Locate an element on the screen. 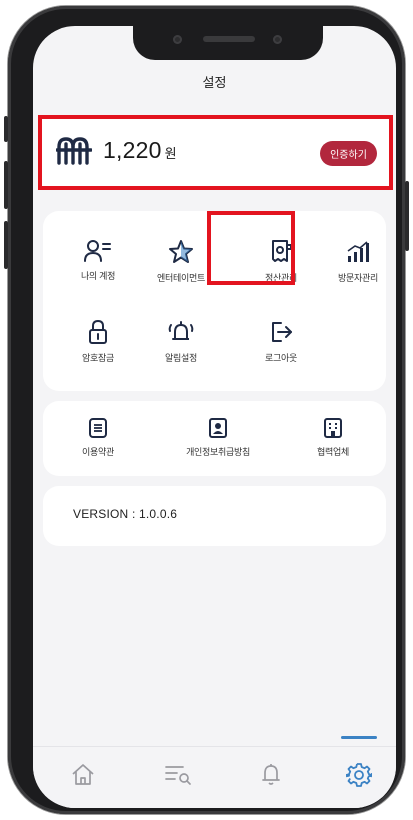 The image size is (413, 820). gear-icon is located at coordinates (359, 775).